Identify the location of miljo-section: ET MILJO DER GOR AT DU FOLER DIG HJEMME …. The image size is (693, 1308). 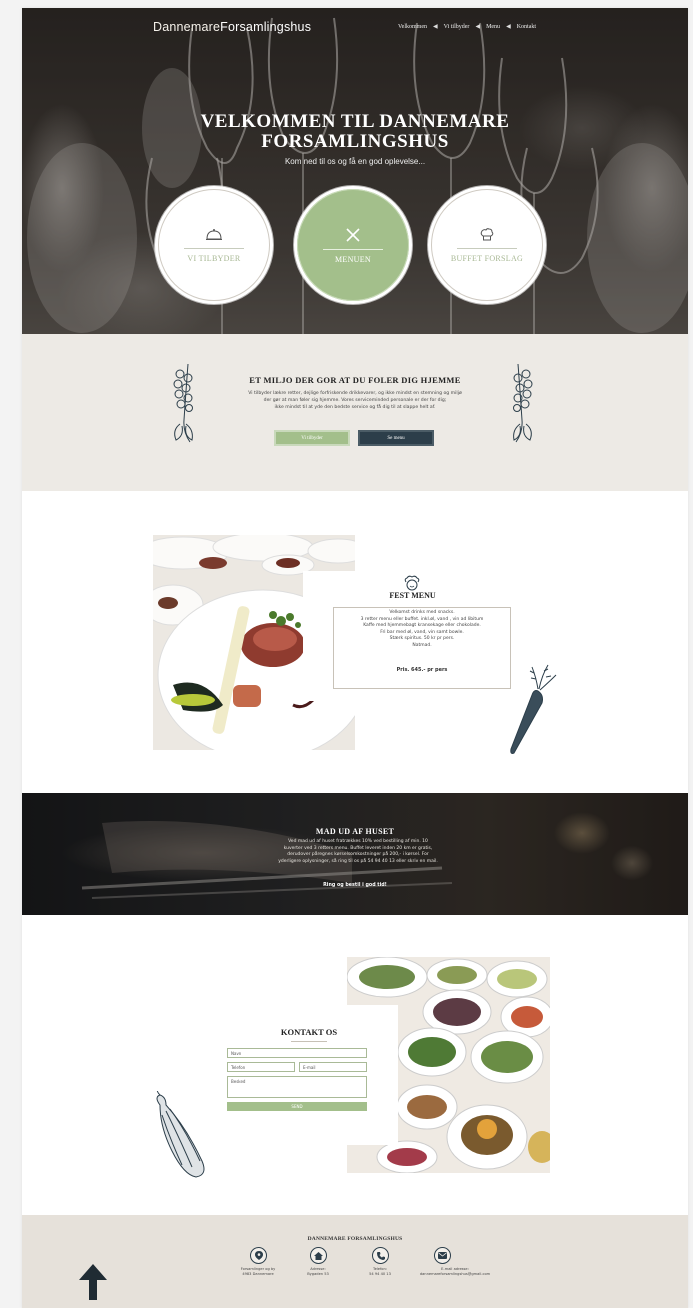
(355, 412).